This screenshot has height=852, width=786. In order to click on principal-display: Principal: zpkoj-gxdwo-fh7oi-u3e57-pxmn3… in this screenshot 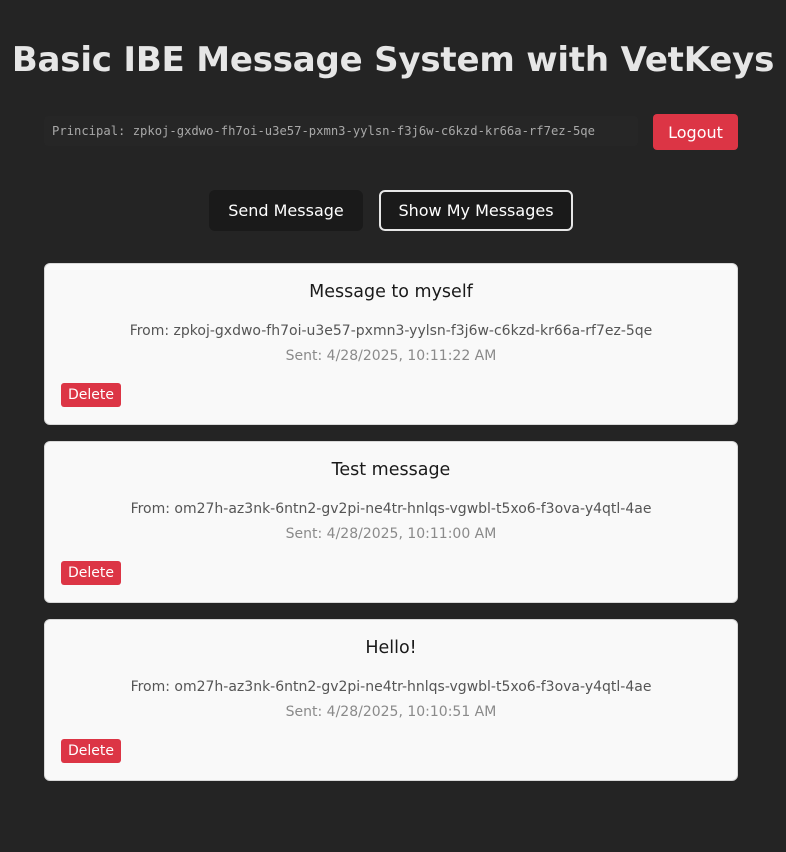, I will do `click(341, 131)`.